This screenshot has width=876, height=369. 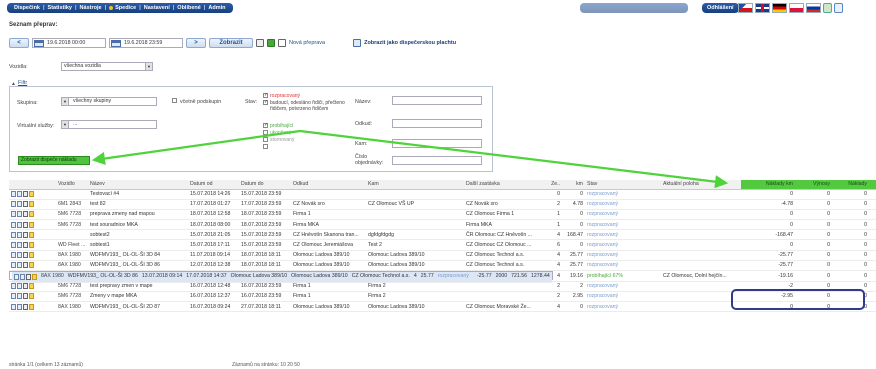 What do you see at coordinates (701, 185) in the screenshot?
I see `column-header: Aktuální poloha` at bounding box center [701, 185].